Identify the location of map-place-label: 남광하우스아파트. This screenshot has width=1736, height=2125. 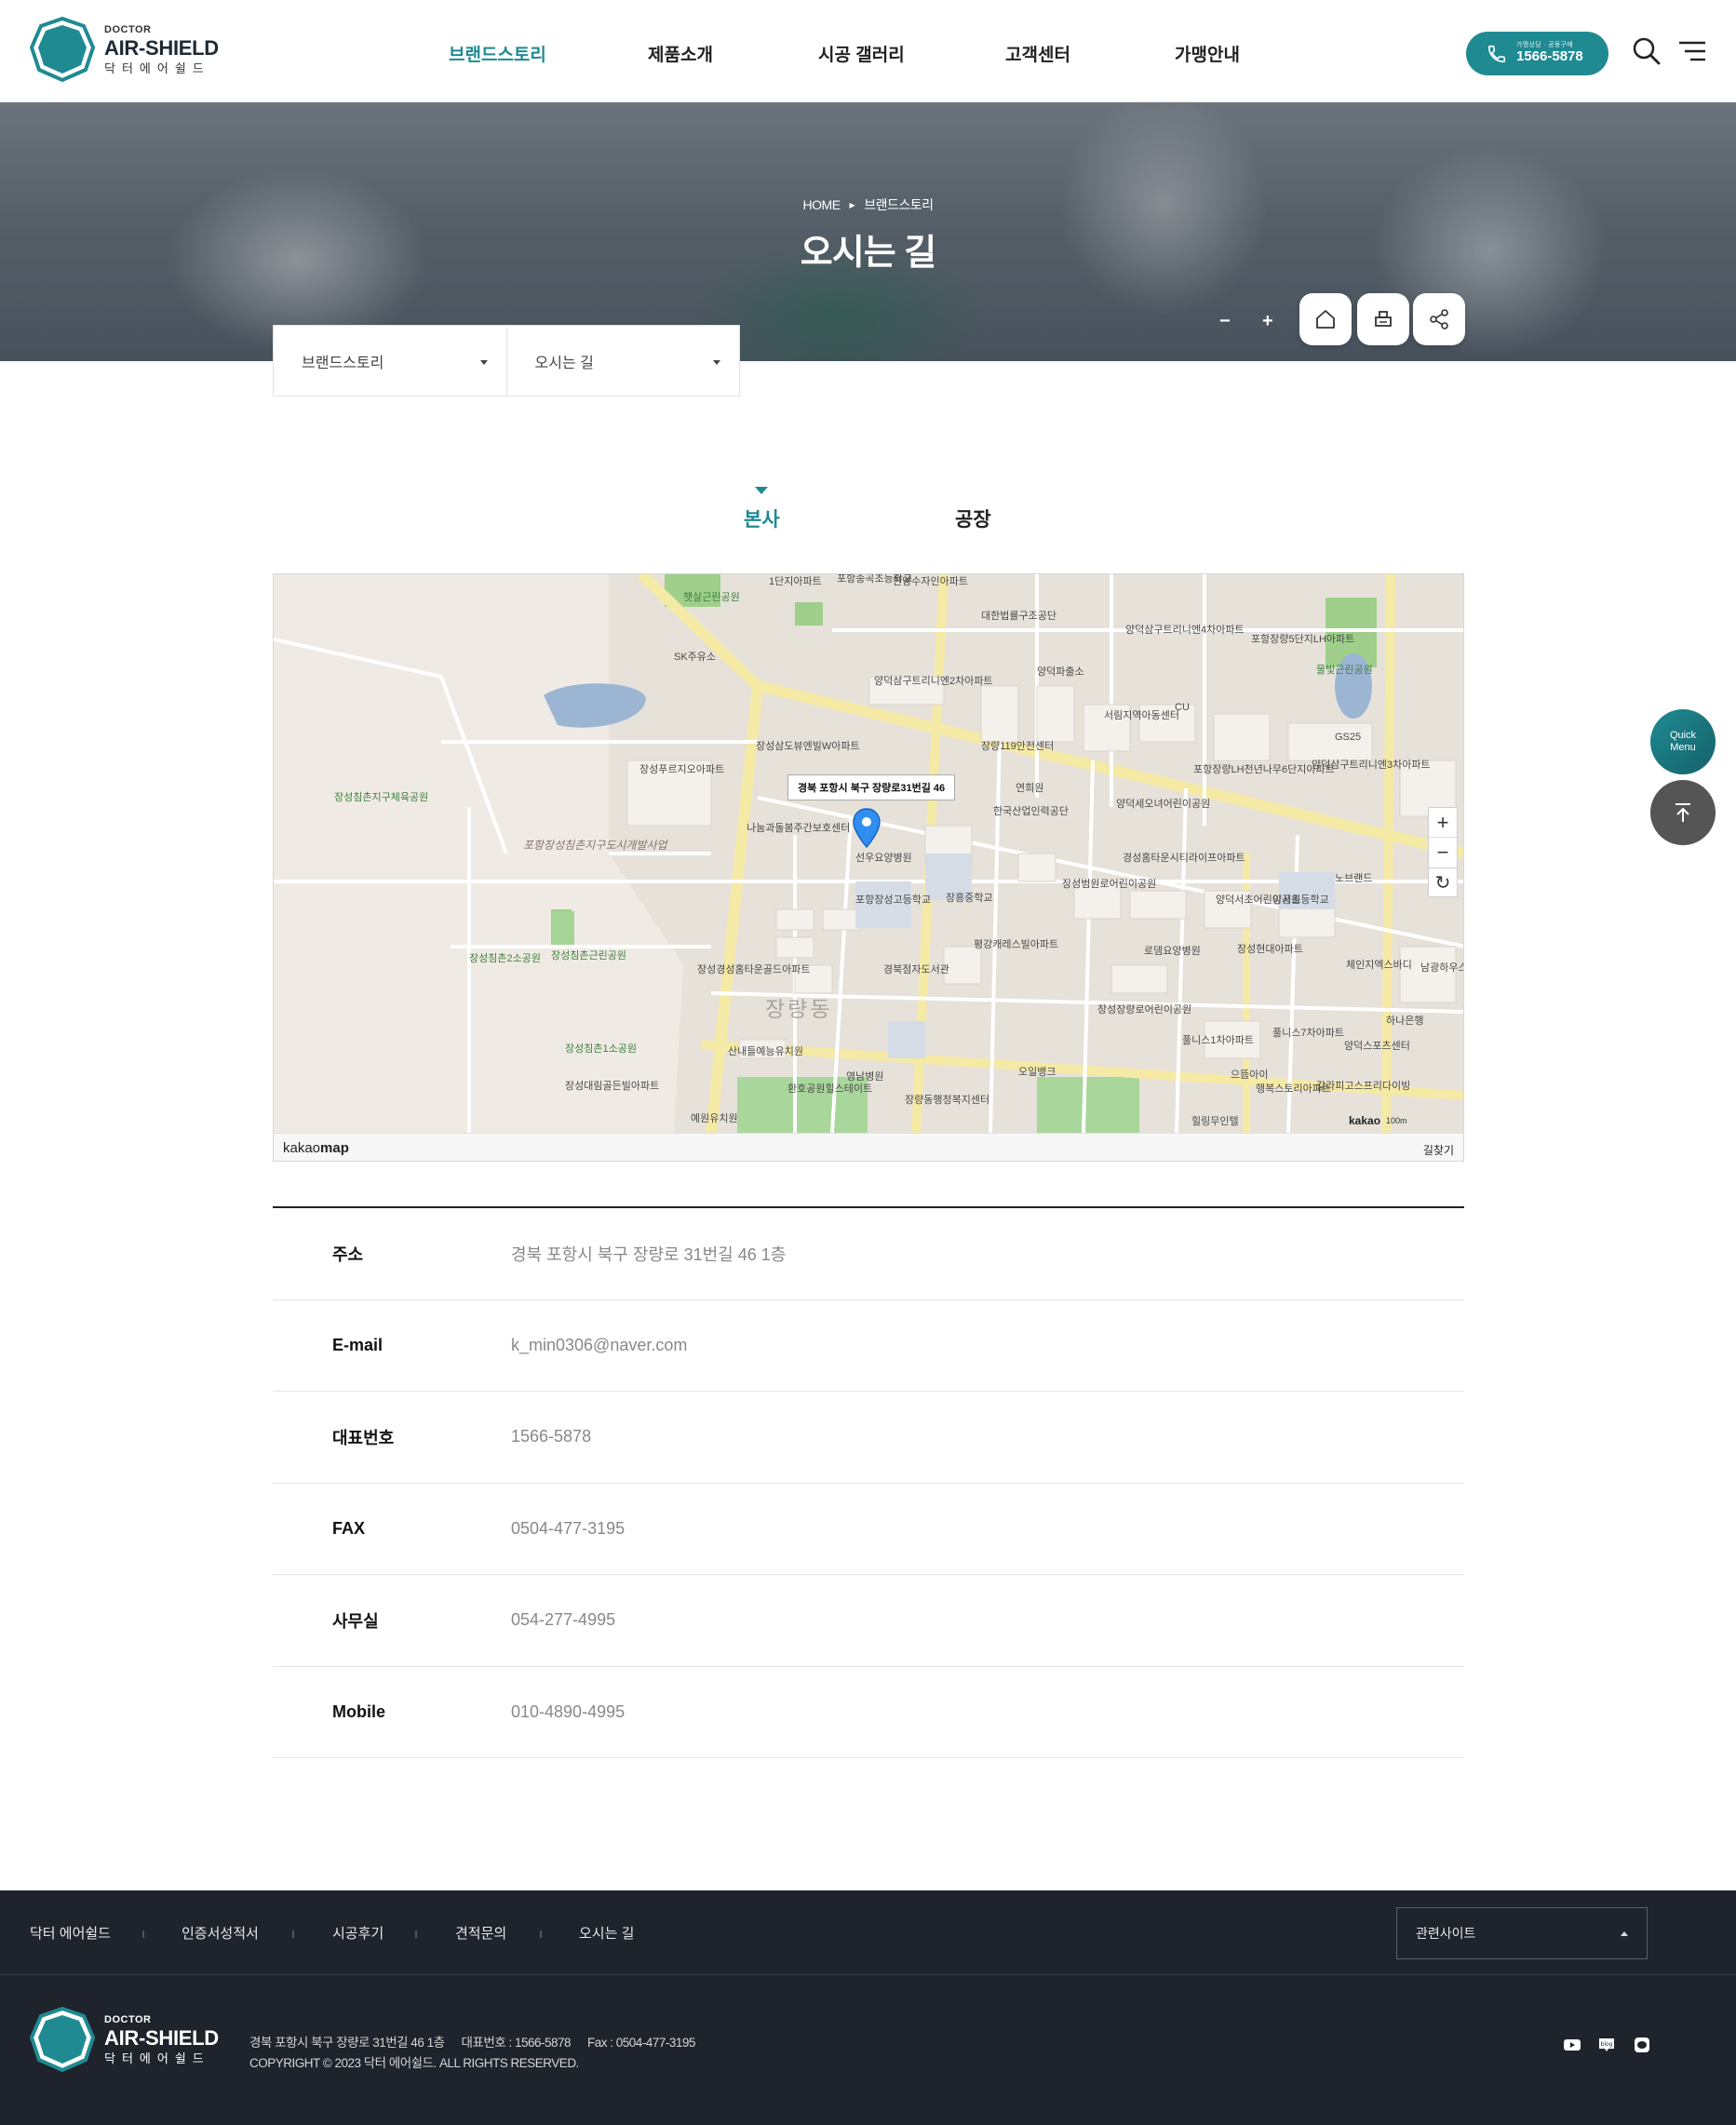
(1442, 968).